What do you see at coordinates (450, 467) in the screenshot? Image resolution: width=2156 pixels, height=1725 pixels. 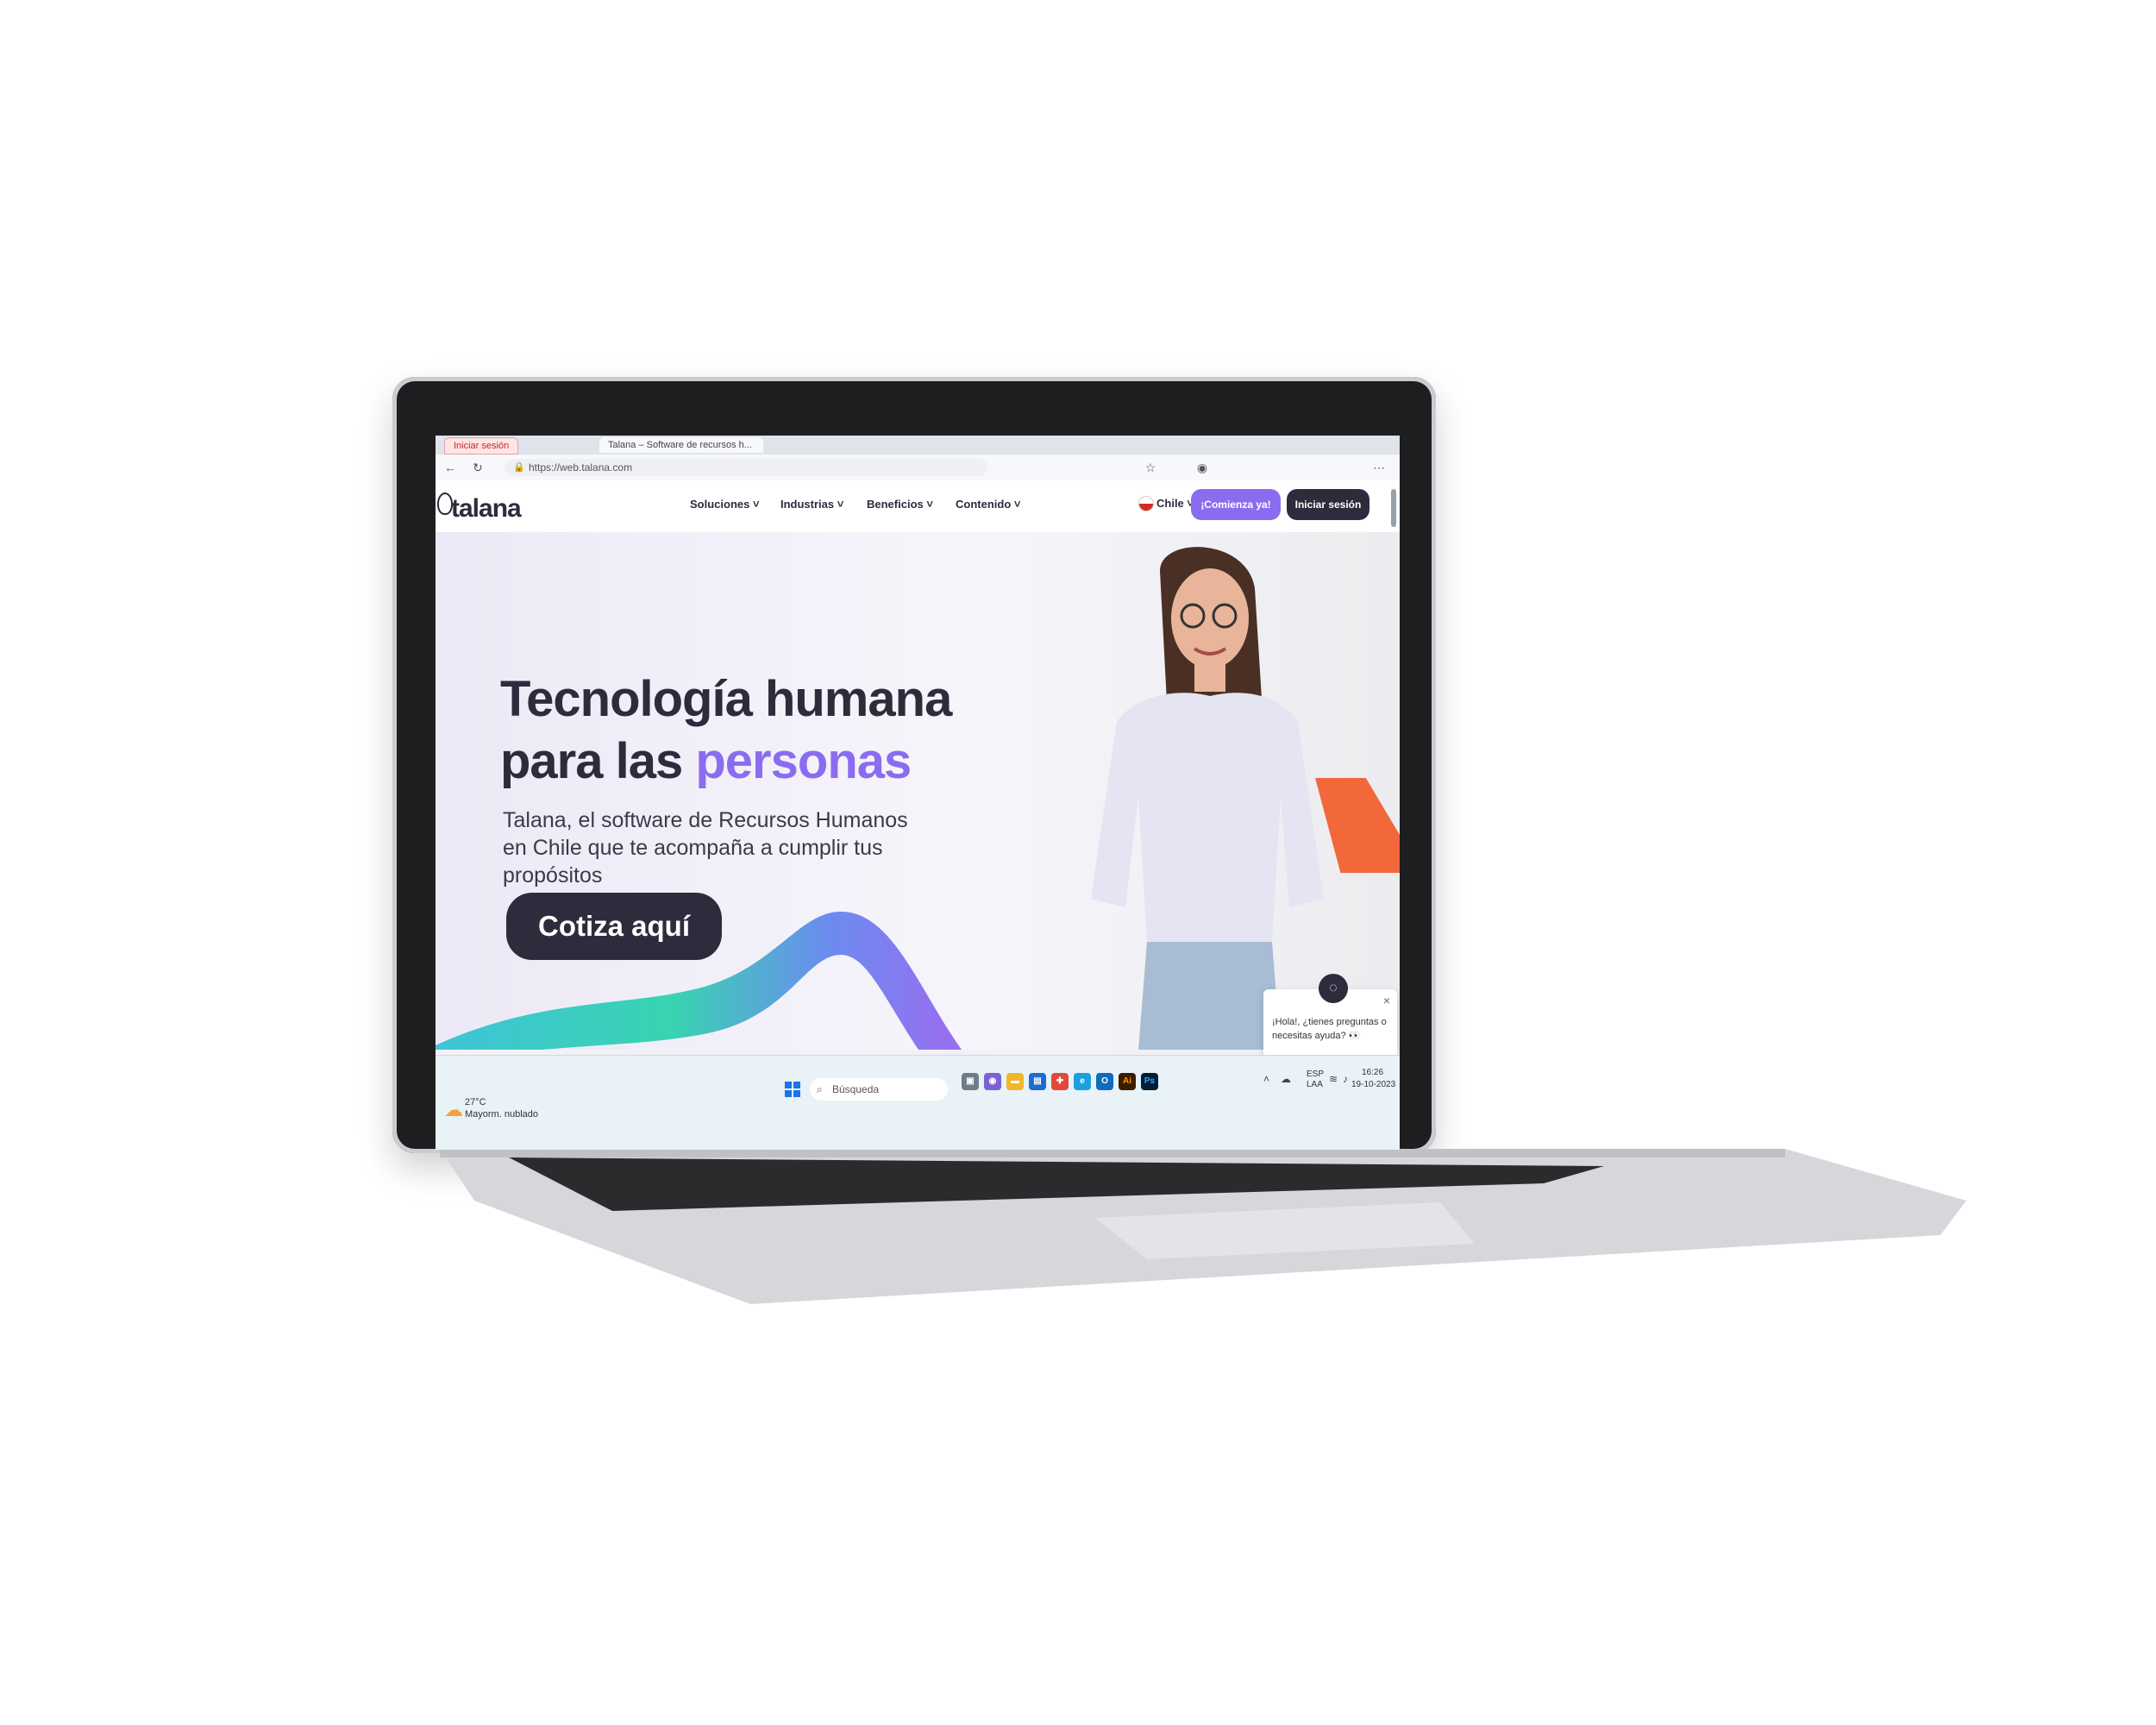 I see `back-icon: ←` at bounding box center [450, 467].